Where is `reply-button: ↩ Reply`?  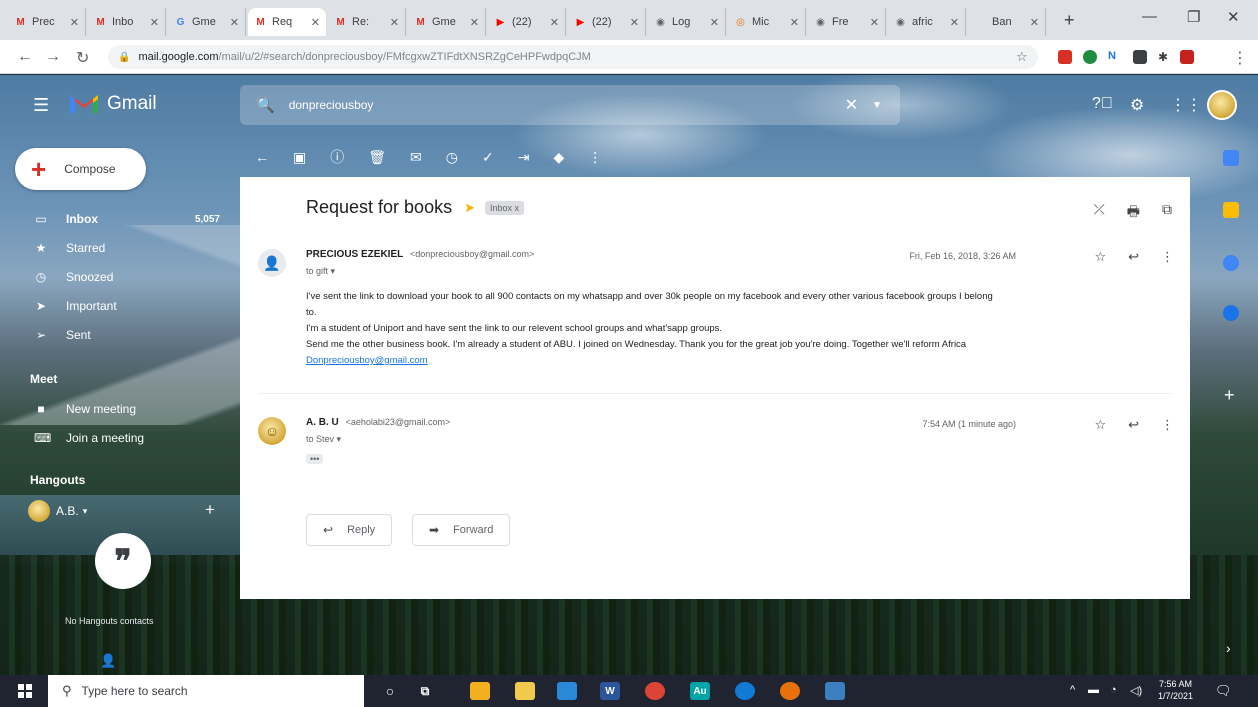
reply-button: ↩ Reply is located at coordinates (349, 530).